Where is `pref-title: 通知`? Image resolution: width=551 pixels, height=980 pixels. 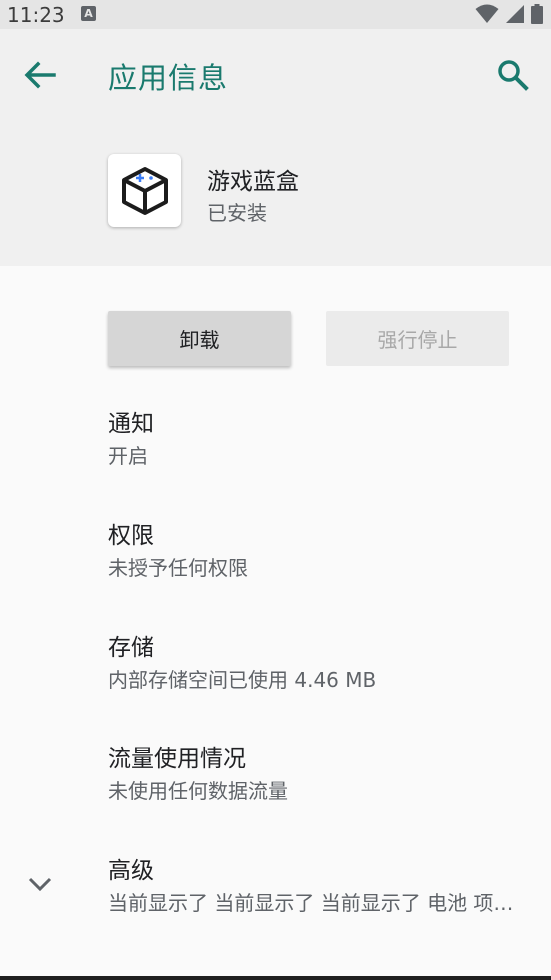 pref-title: 通知 is located at coordinates (131, 424).